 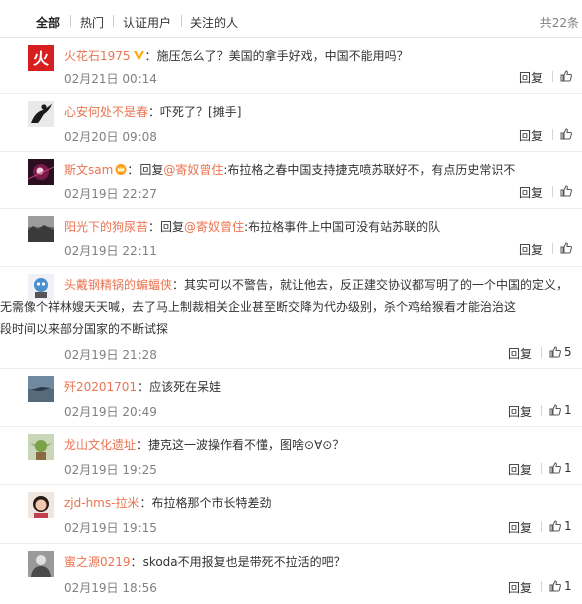 I want to click on landscape-avatar-icon, so click(x=41, y=229).